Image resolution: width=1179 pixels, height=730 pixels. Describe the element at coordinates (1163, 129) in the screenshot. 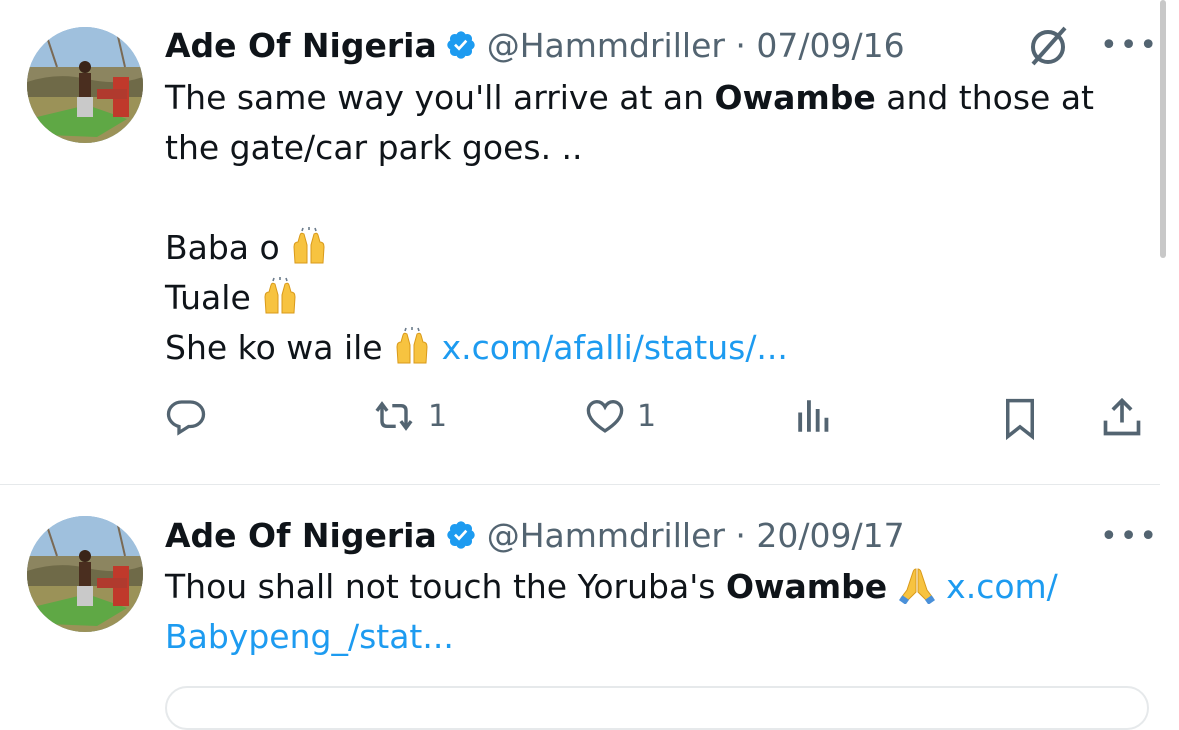

I see `scrollbar` at that location.